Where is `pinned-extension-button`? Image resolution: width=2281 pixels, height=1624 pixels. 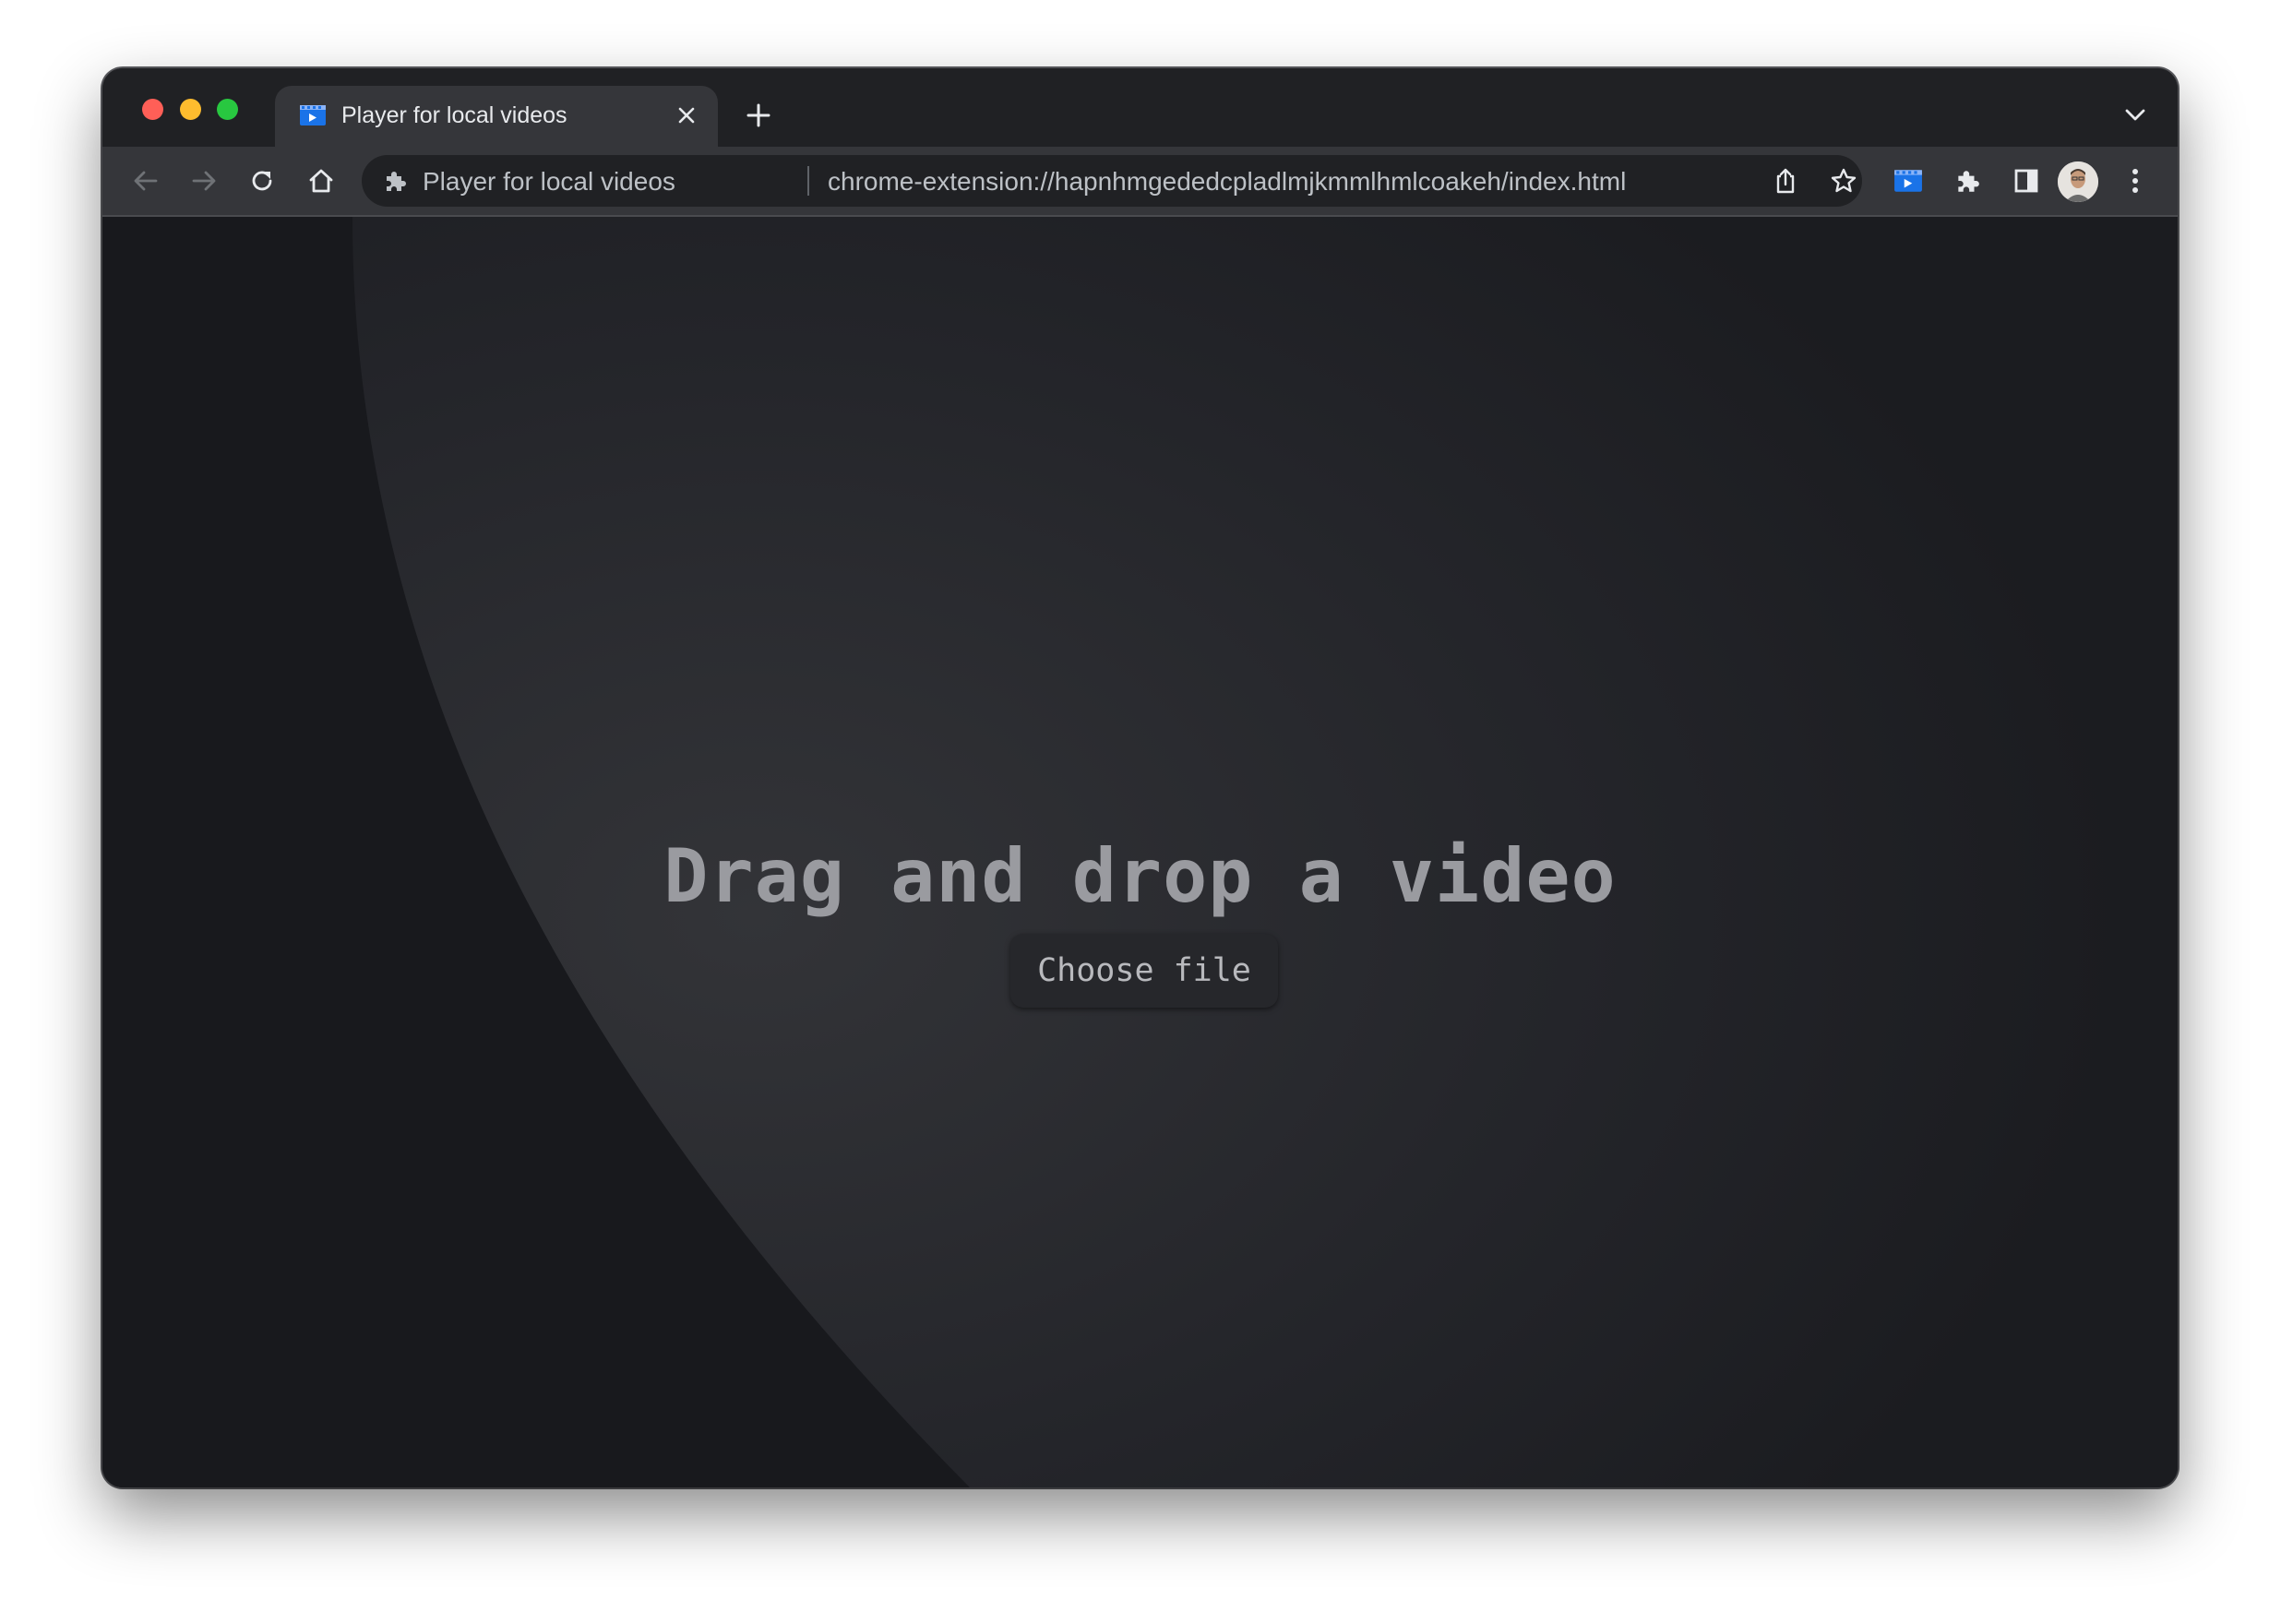
pinned-extension-button is located at coordinates (1908, 181).